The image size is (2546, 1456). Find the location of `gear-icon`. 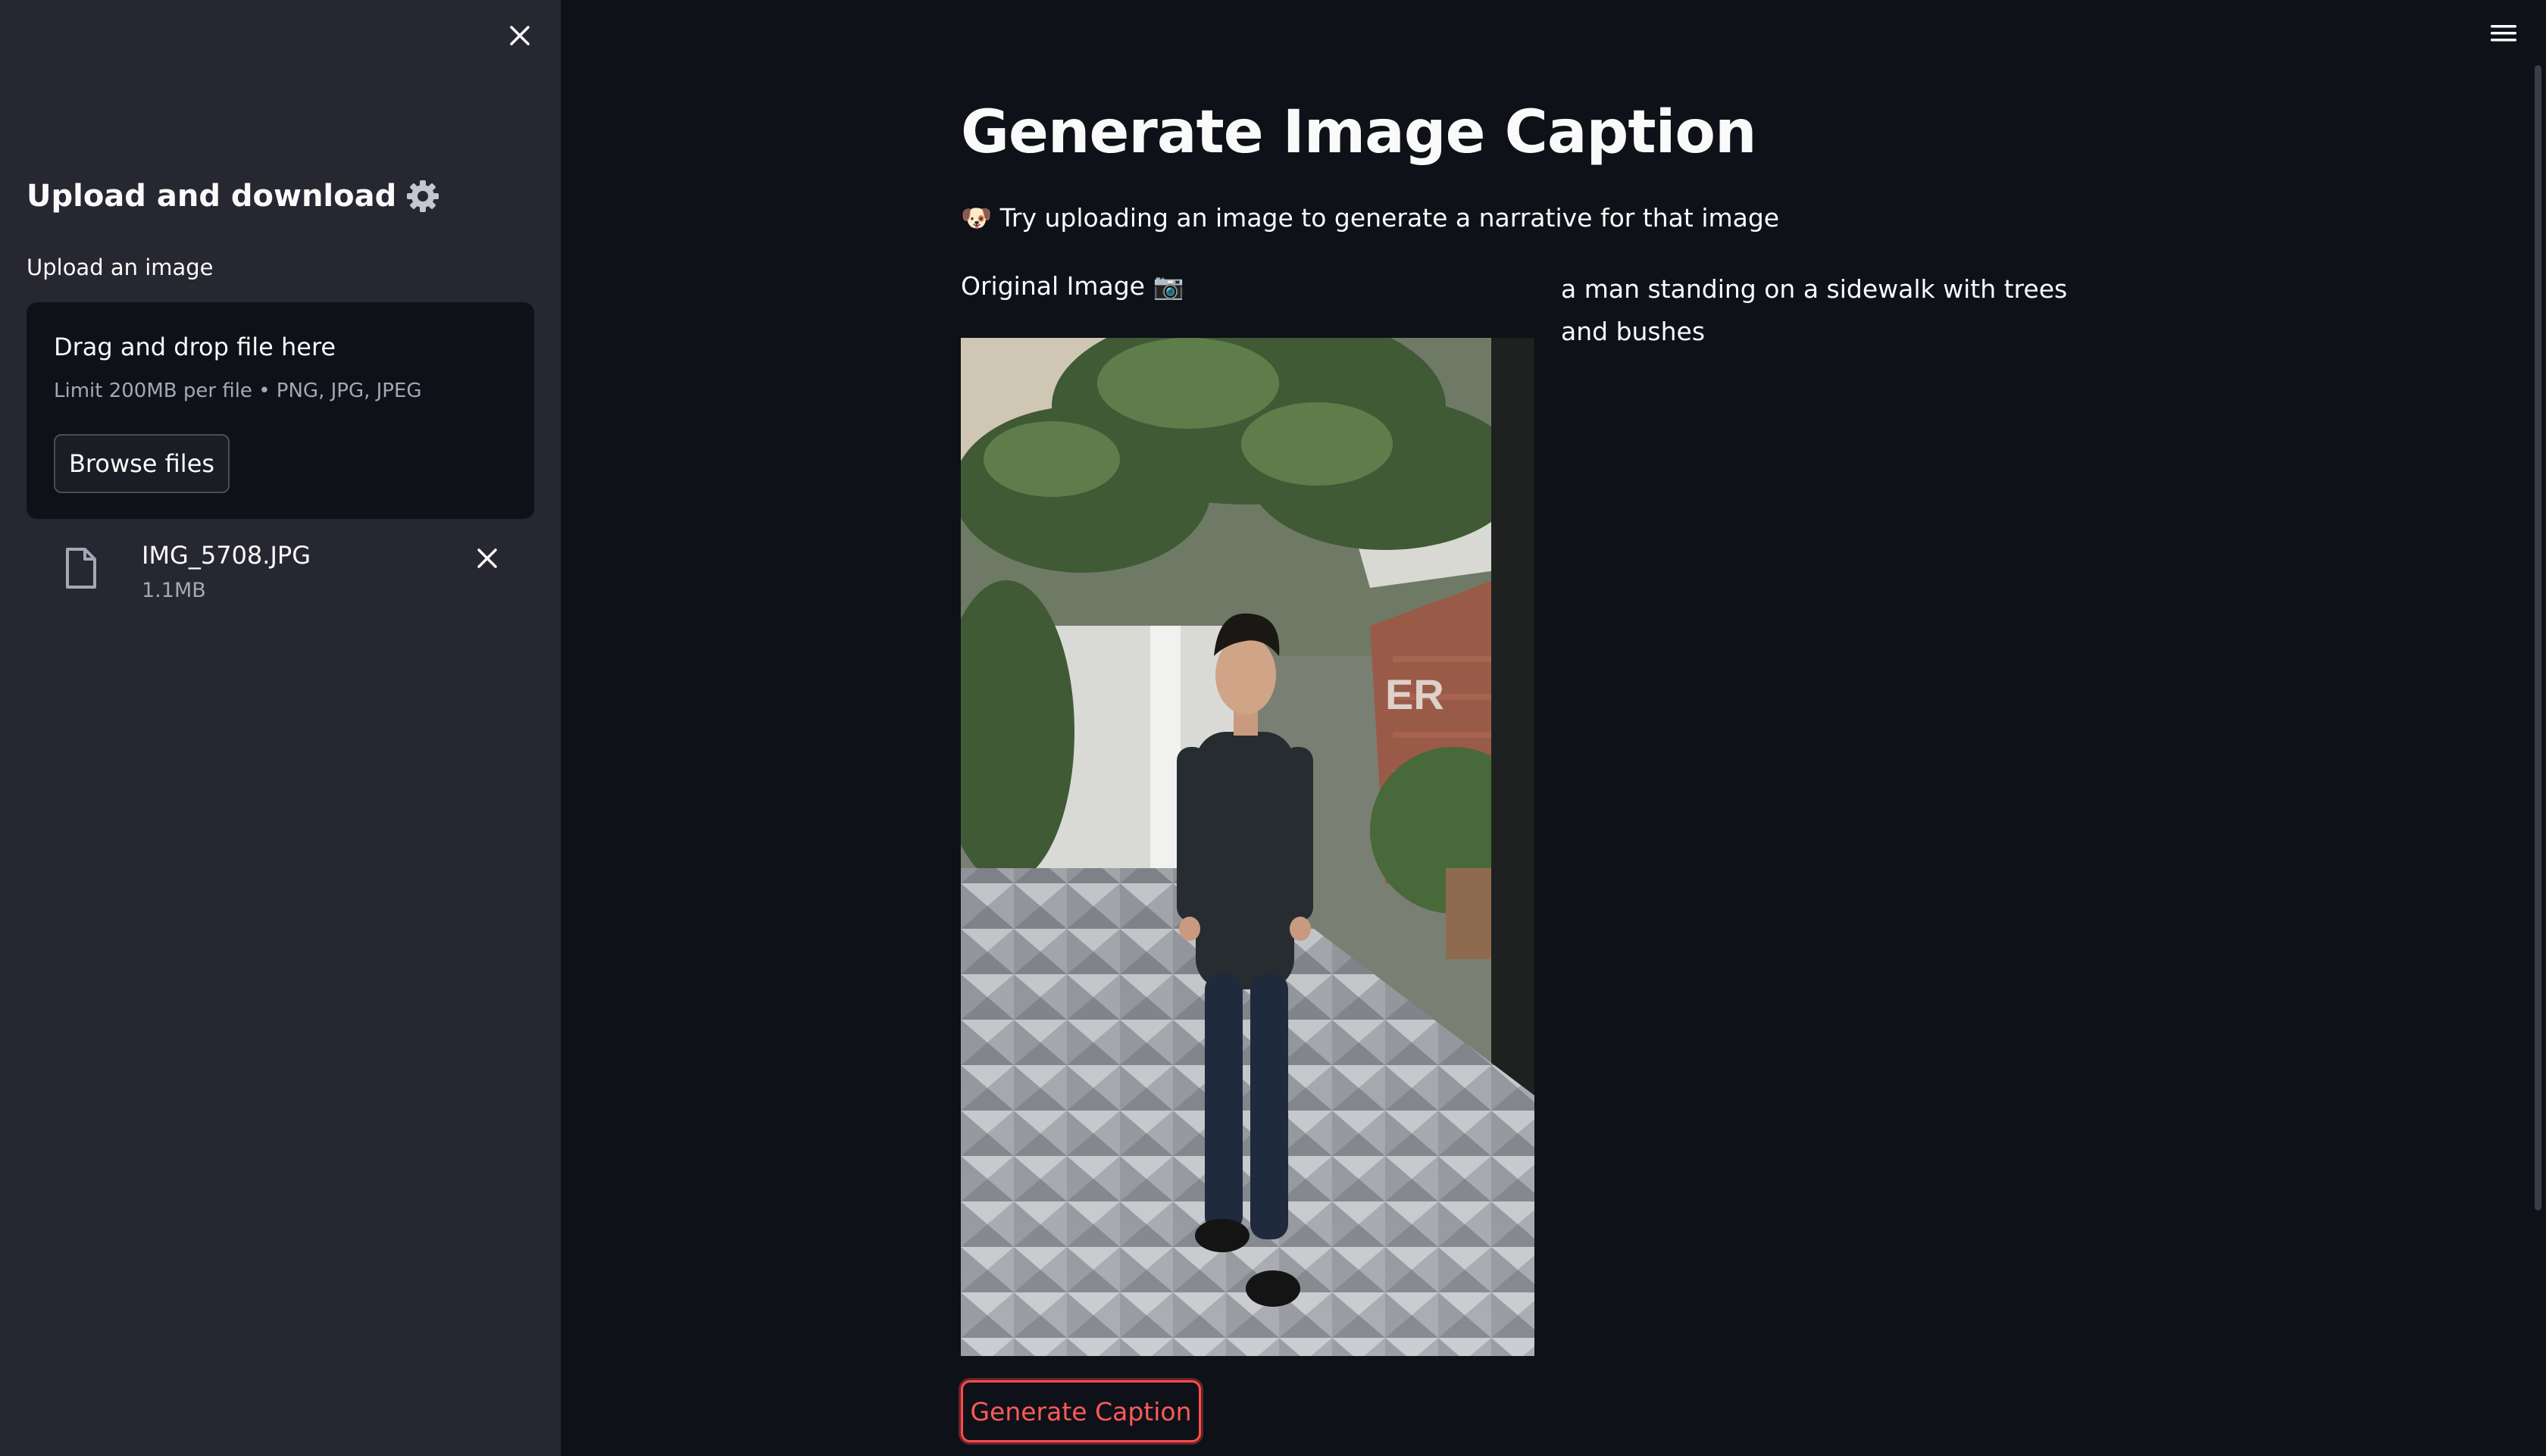

gear-icon is located at coordinates (422, 196).